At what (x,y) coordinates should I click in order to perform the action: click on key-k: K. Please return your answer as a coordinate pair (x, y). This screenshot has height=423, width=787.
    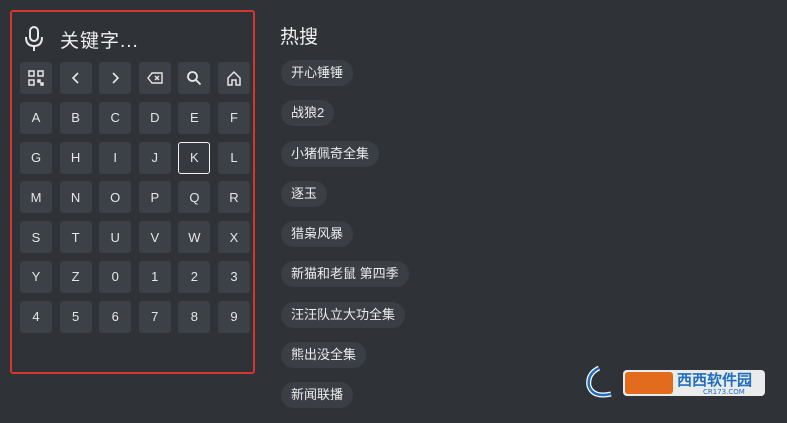
    Looking at the image, I should click on (194, 157).